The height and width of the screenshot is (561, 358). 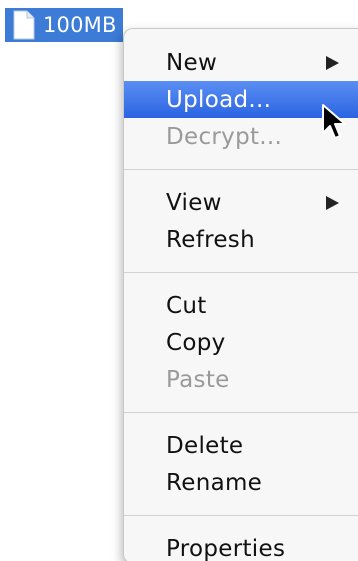 I want to click on menu-item-new: New, so click(x=241, y=62).